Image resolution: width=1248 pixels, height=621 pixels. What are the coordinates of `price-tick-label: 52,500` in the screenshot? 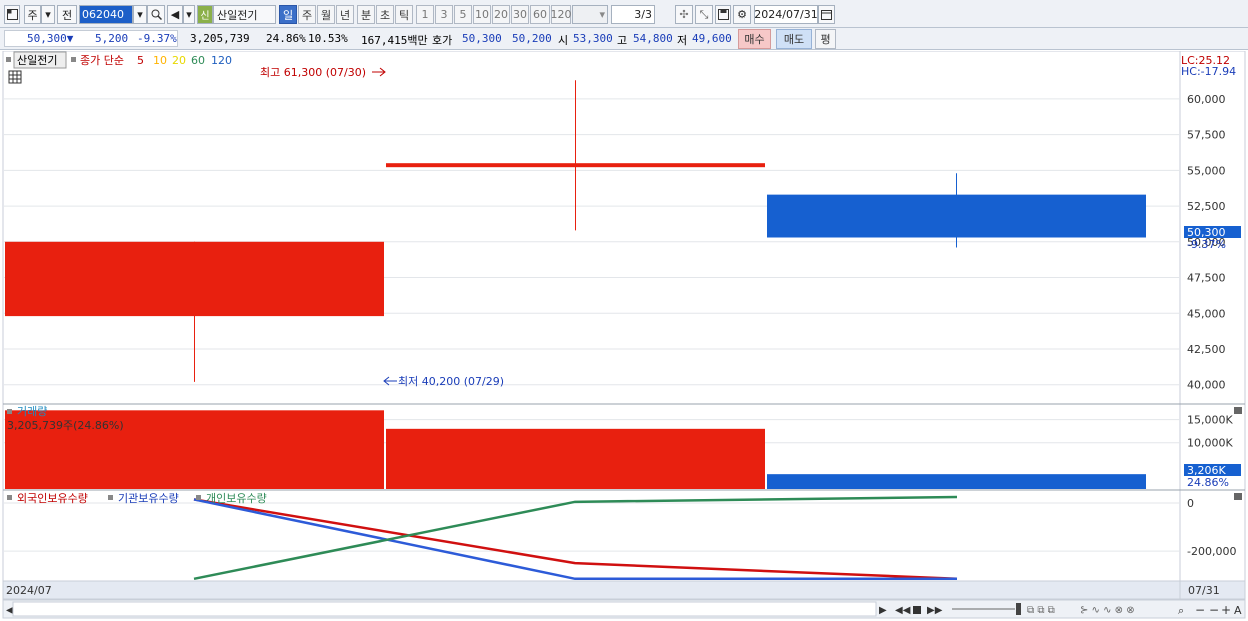 It's located at (1206, 206).